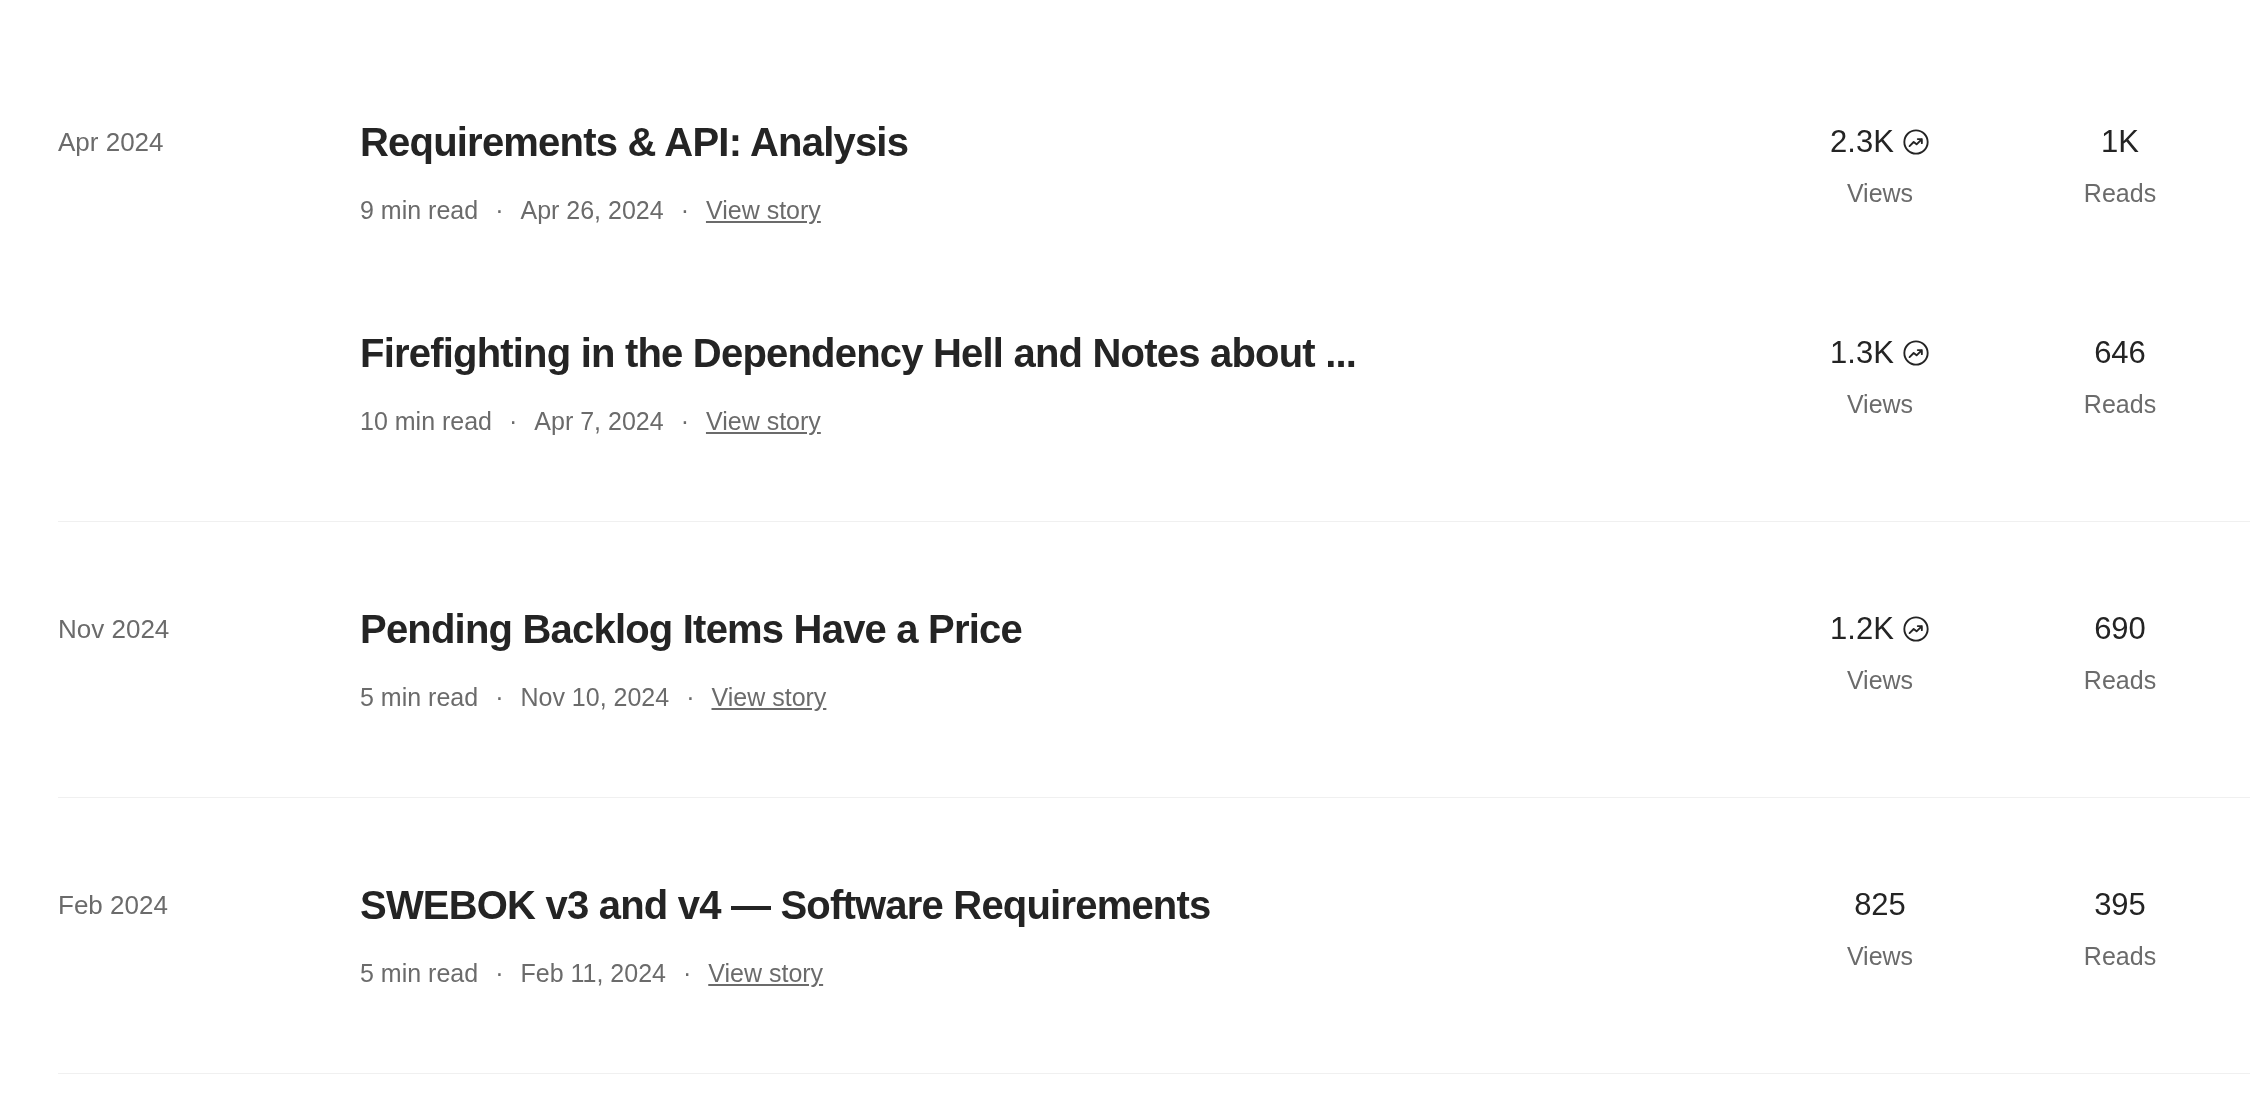 This screenshot has height=1102, width=2250. Describe the element at coordinates (1862, 353) in the screenshot. I see `views-count: 1.3K` at that location.